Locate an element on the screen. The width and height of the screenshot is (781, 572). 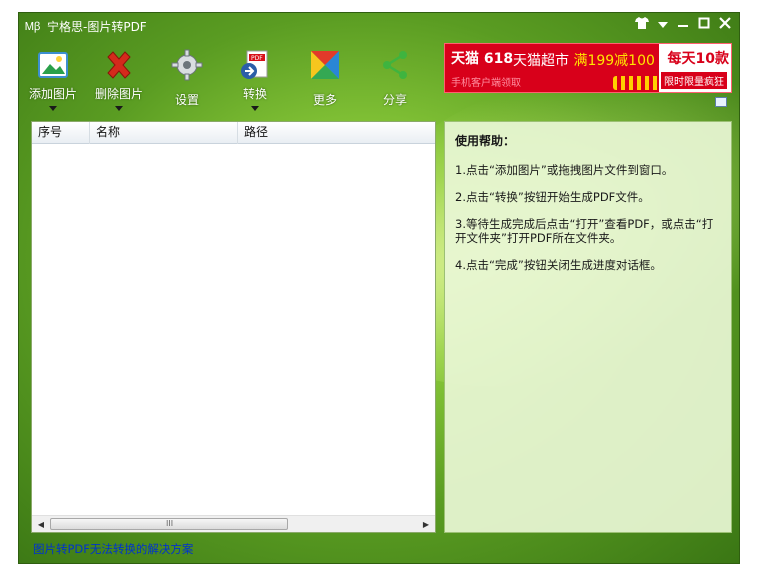
window-controls is located at coordinates (683, 25).